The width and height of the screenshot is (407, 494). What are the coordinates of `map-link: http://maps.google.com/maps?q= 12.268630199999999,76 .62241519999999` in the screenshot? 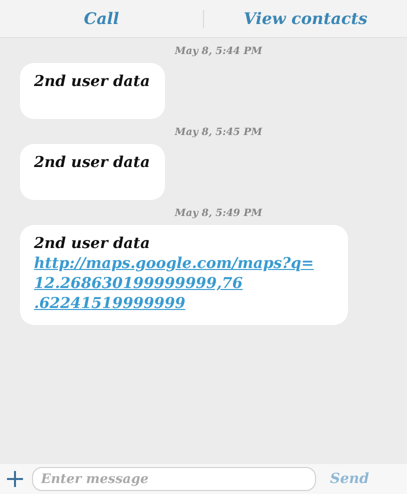 It's located at (174, 283).